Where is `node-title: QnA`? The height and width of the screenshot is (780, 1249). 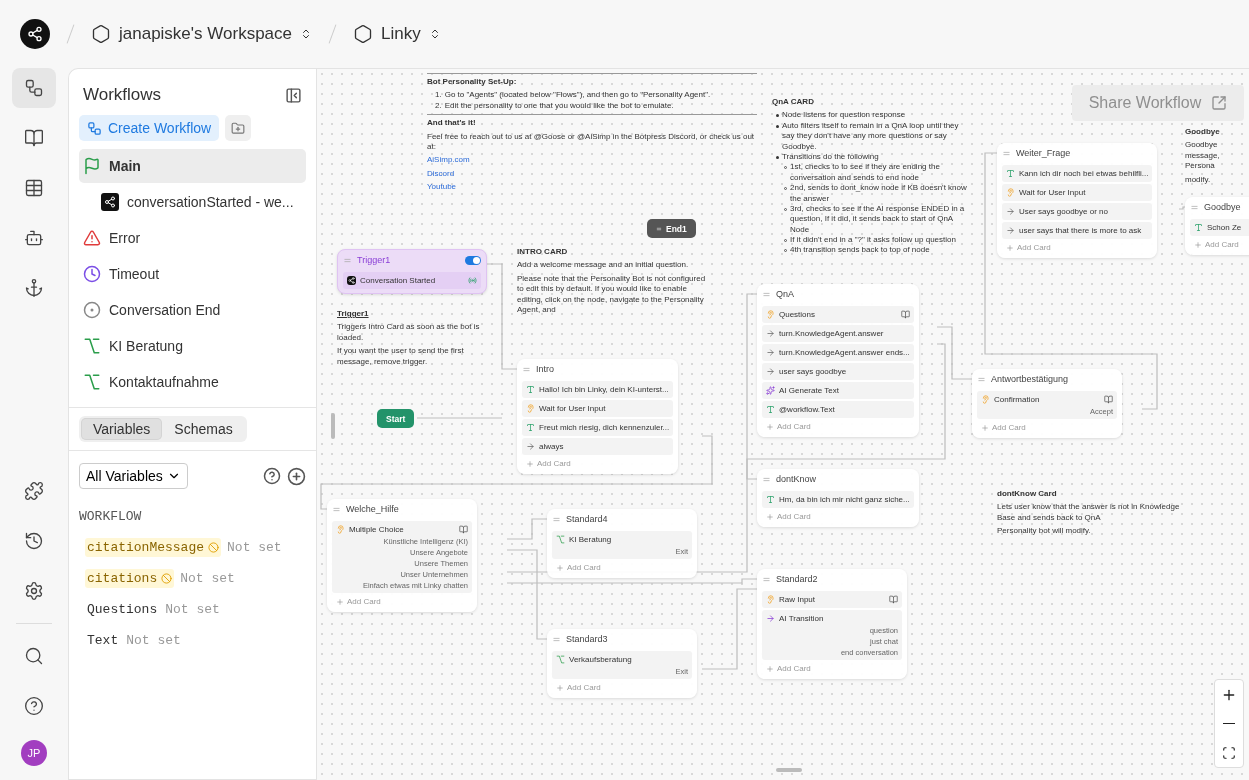
node-title: QnA is located at coordinates (785, 294).